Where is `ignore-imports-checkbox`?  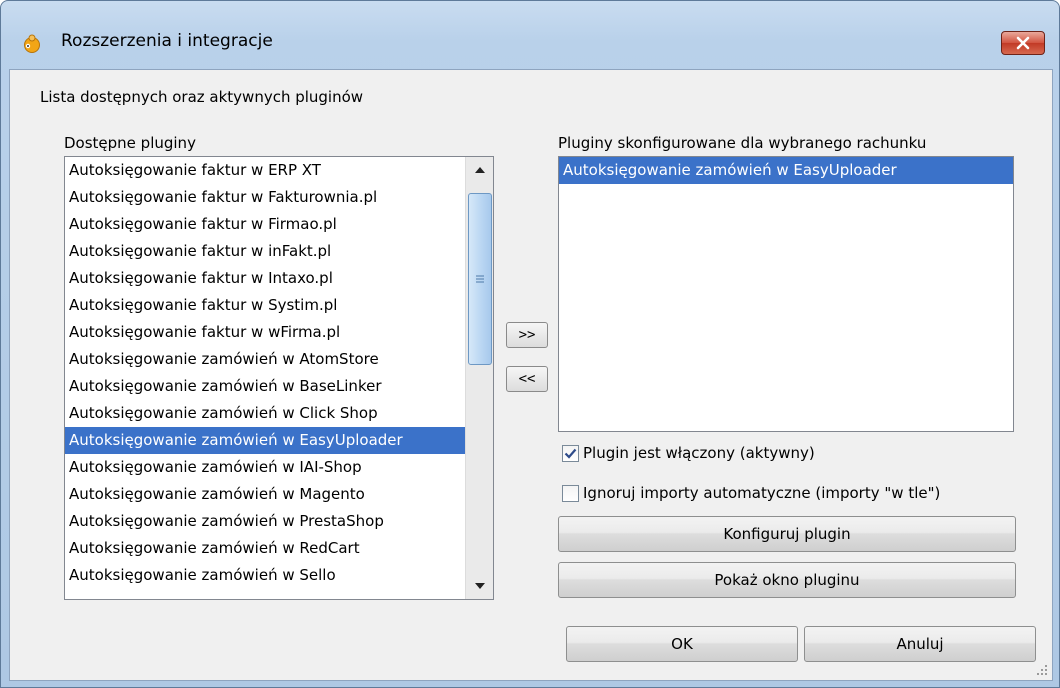 ignore-imports-checkbox is located at coordinates (570, 493).